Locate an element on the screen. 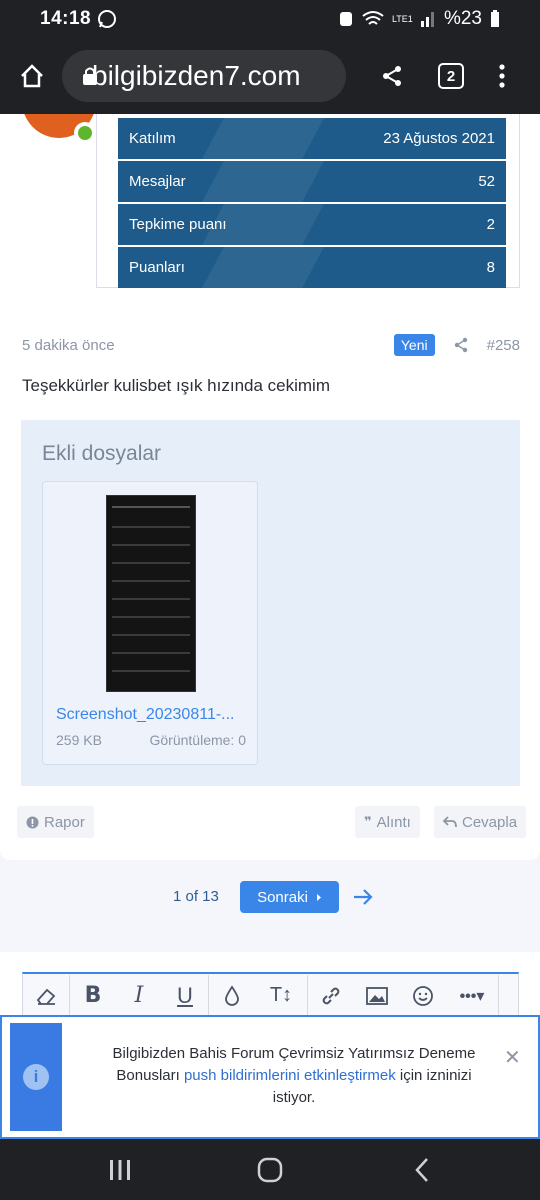  next-page-button: Sonraki is located at coordinates (289, 897).